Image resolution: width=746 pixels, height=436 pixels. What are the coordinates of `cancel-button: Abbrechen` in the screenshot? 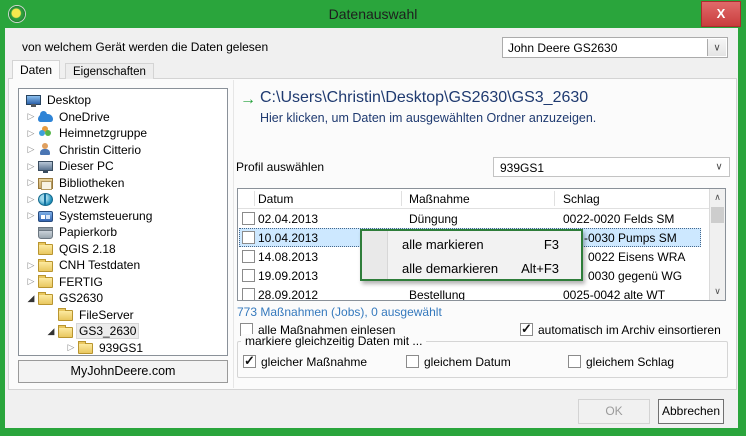 It's located at (691, 411).